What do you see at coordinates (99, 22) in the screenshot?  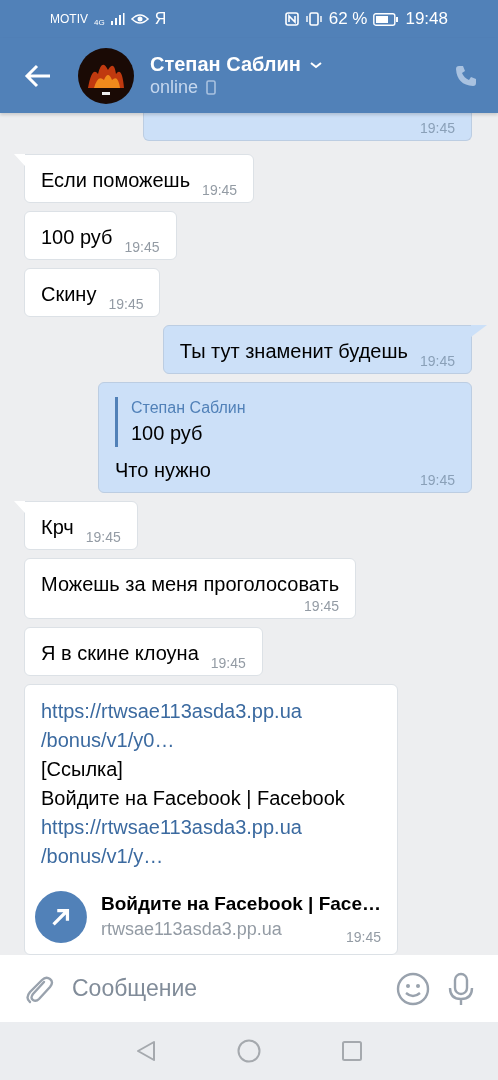 I see `network-type: 4G` at bounding box center [99, 22].